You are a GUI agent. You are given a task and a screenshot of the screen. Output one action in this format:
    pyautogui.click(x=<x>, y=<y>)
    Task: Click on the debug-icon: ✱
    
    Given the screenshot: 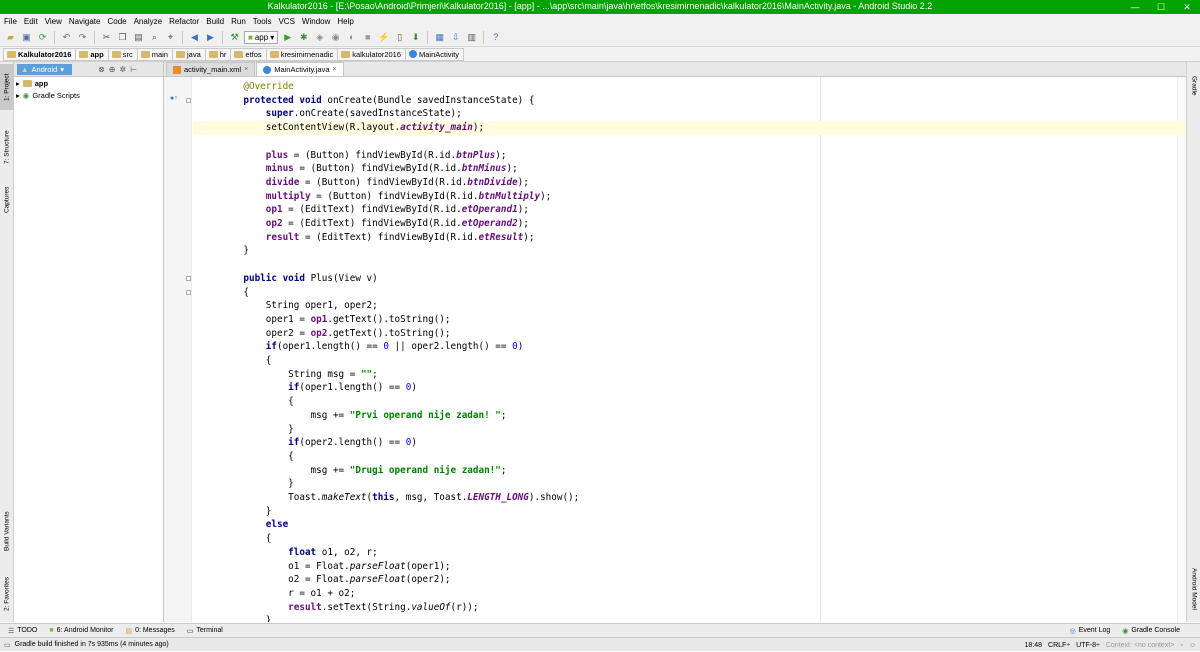 What is the action you would take?
    pyautogui.click(x=303, y=37)
    